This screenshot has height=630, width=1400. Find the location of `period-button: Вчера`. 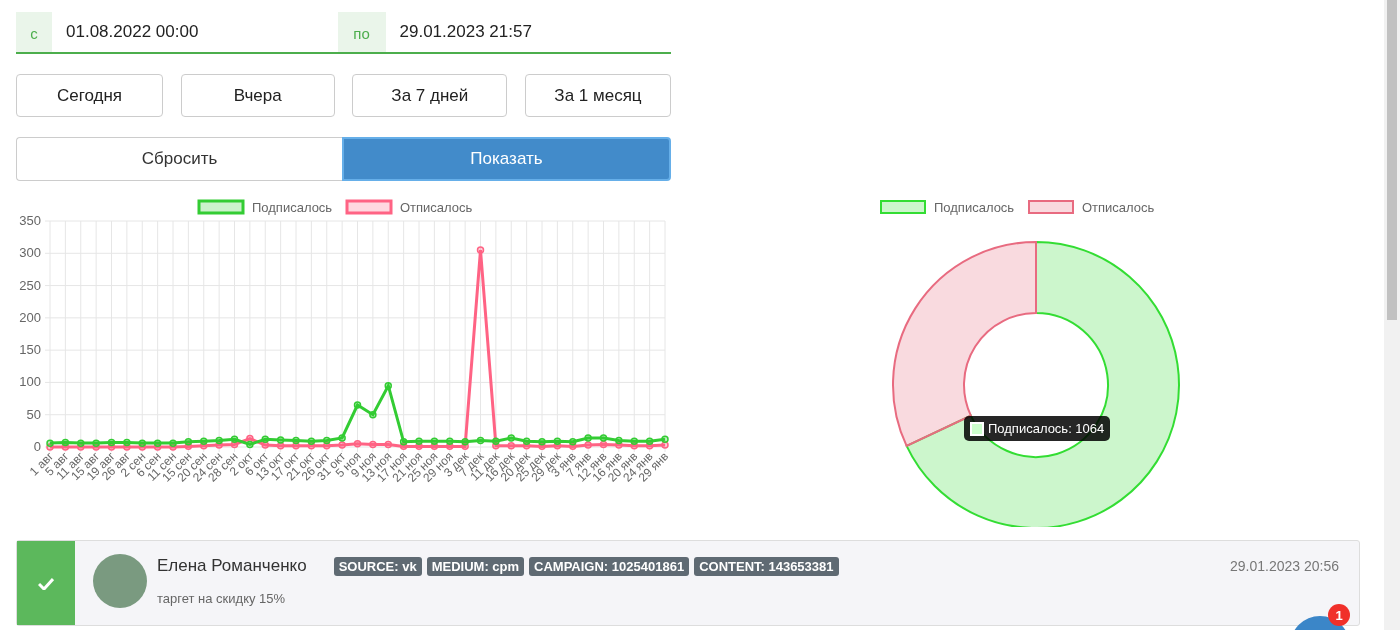

period-button: Вчера is located at coordinates (257, 95).